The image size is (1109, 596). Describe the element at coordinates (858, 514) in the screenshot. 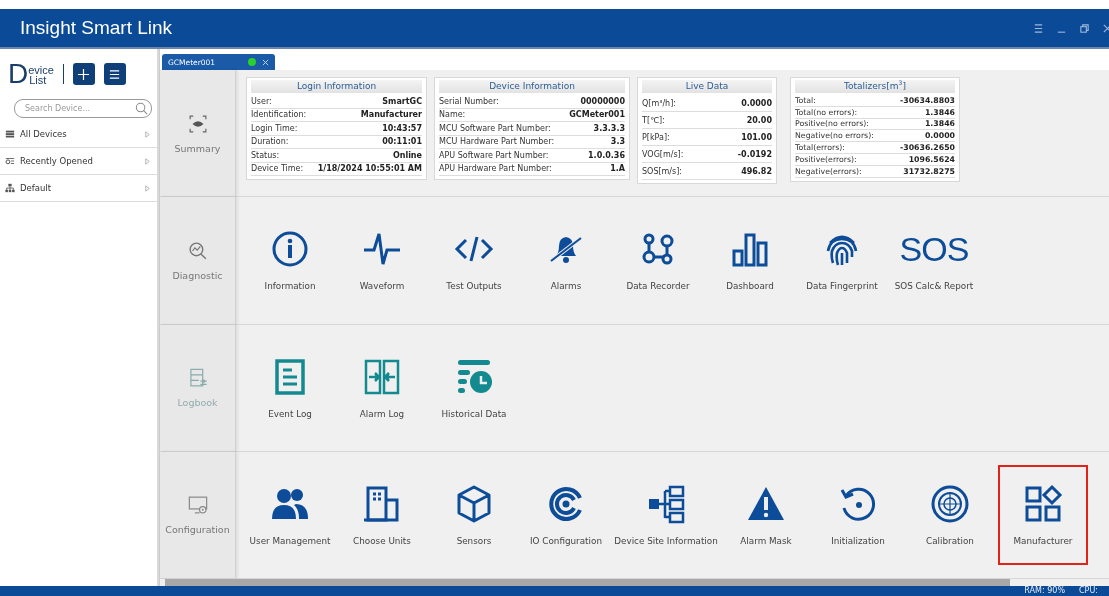

I see `tile-button: Initialization` at that location.